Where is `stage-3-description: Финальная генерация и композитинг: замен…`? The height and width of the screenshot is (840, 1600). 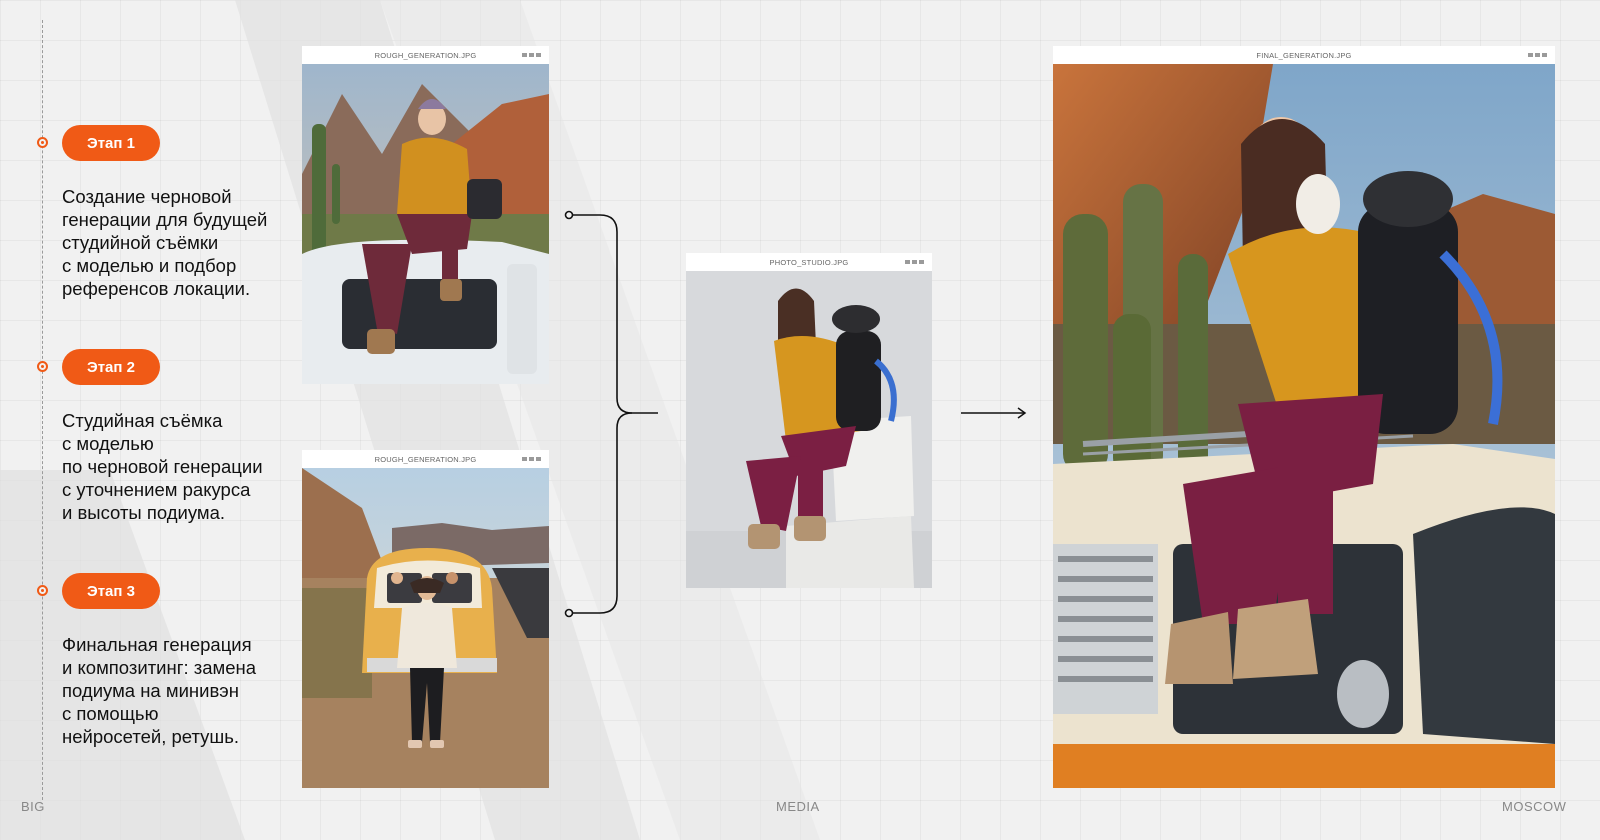
stage-3-description: Финальная генерация и композитинг: замен… is located at coordinates (159, 690).